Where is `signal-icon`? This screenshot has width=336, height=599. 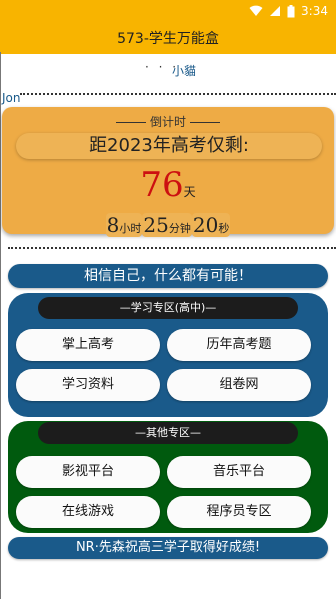
signal-icon is located at coordinates (275, 11).